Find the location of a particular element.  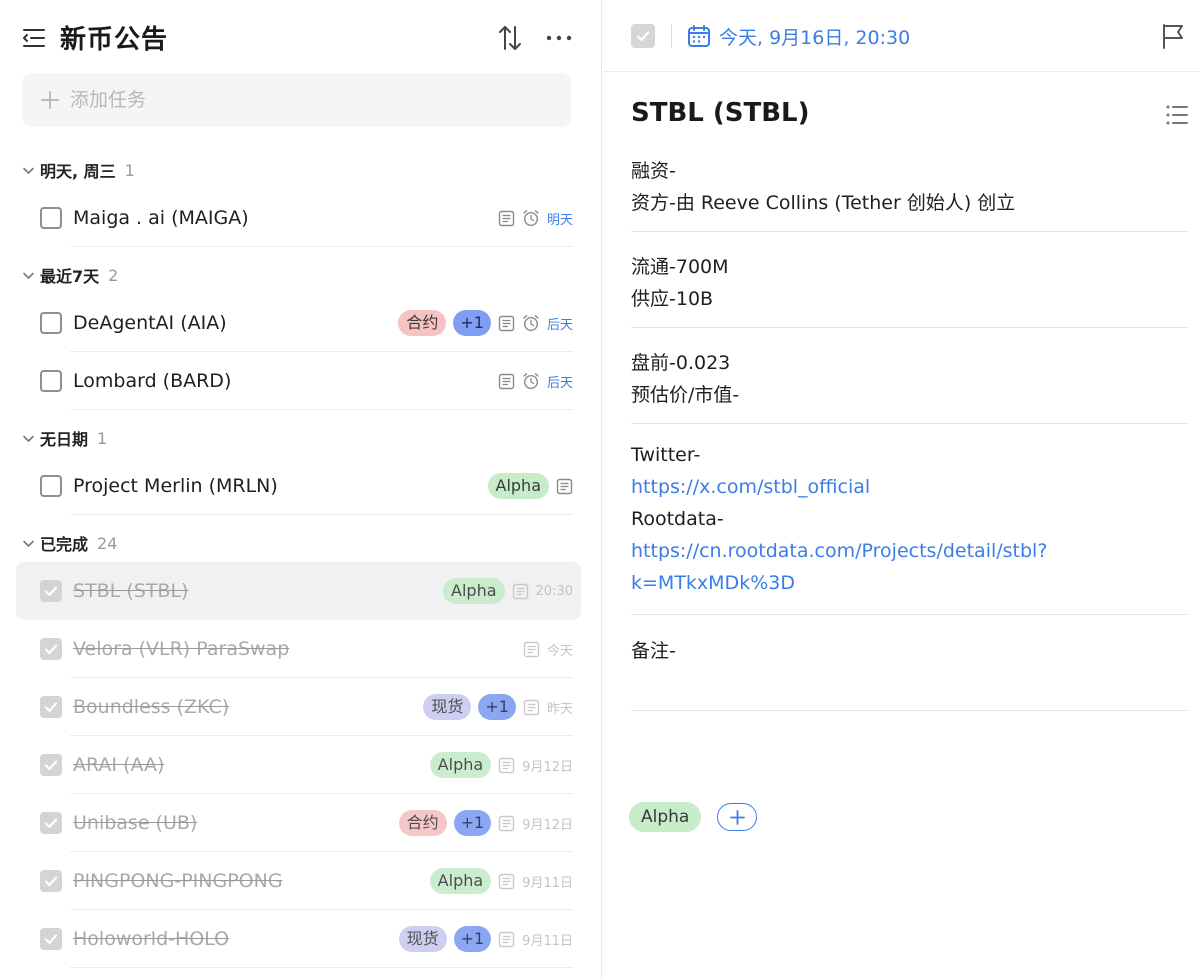

section-name: 已完成 is located at coordinates (64, 544).